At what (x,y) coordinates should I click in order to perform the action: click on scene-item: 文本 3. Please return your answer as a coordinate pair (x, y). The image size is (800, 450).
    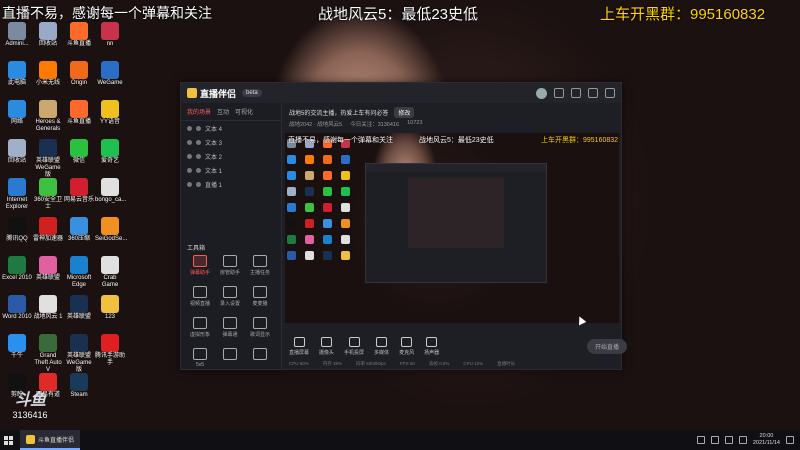
    Looking at the image, I should click on (231, 142).